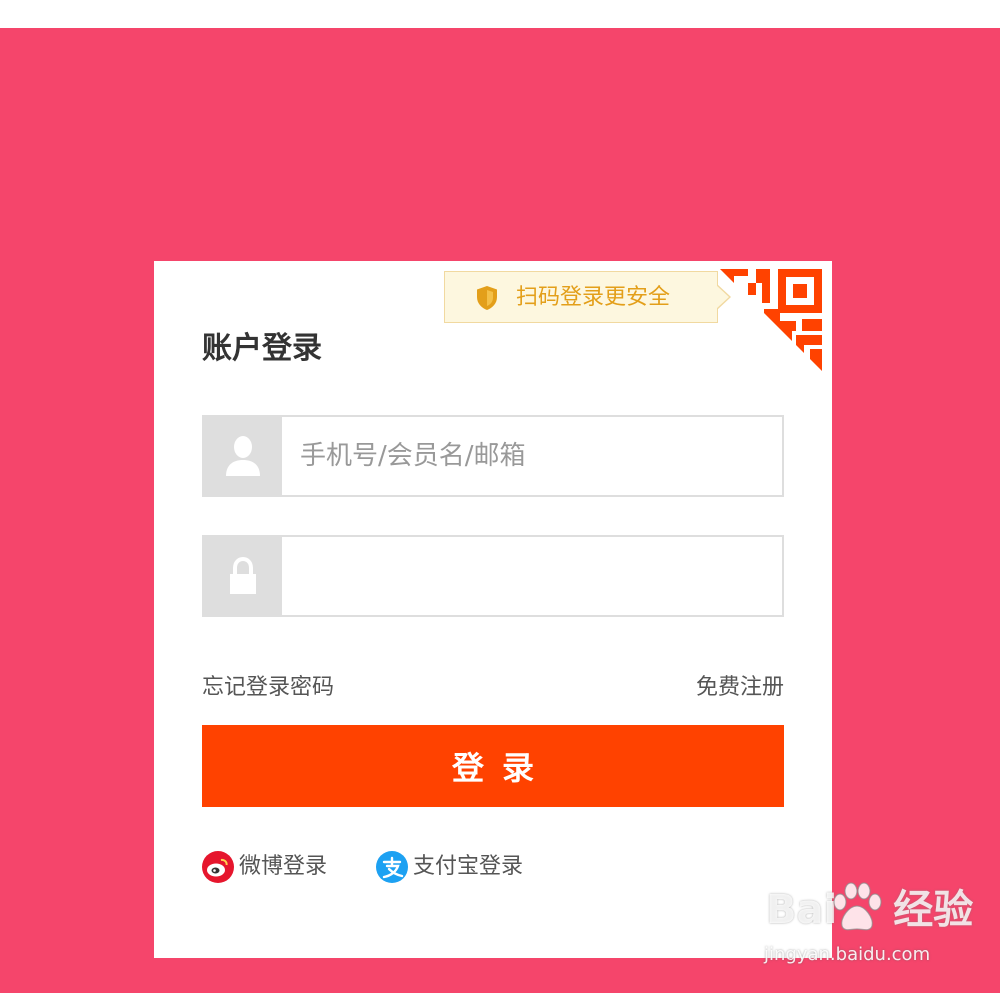  I want to click on qr-login-tip: 扫码登录更安全, so click(587, 297).